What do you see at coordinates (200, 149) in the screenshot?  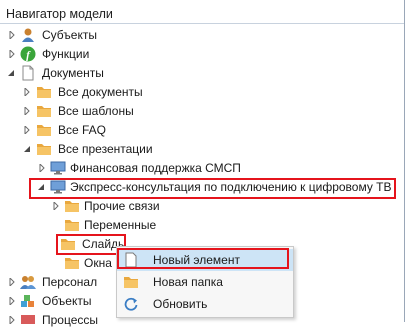 I see `tree-item-all-presentations: Все презентации` at bounding box center [200, 149].